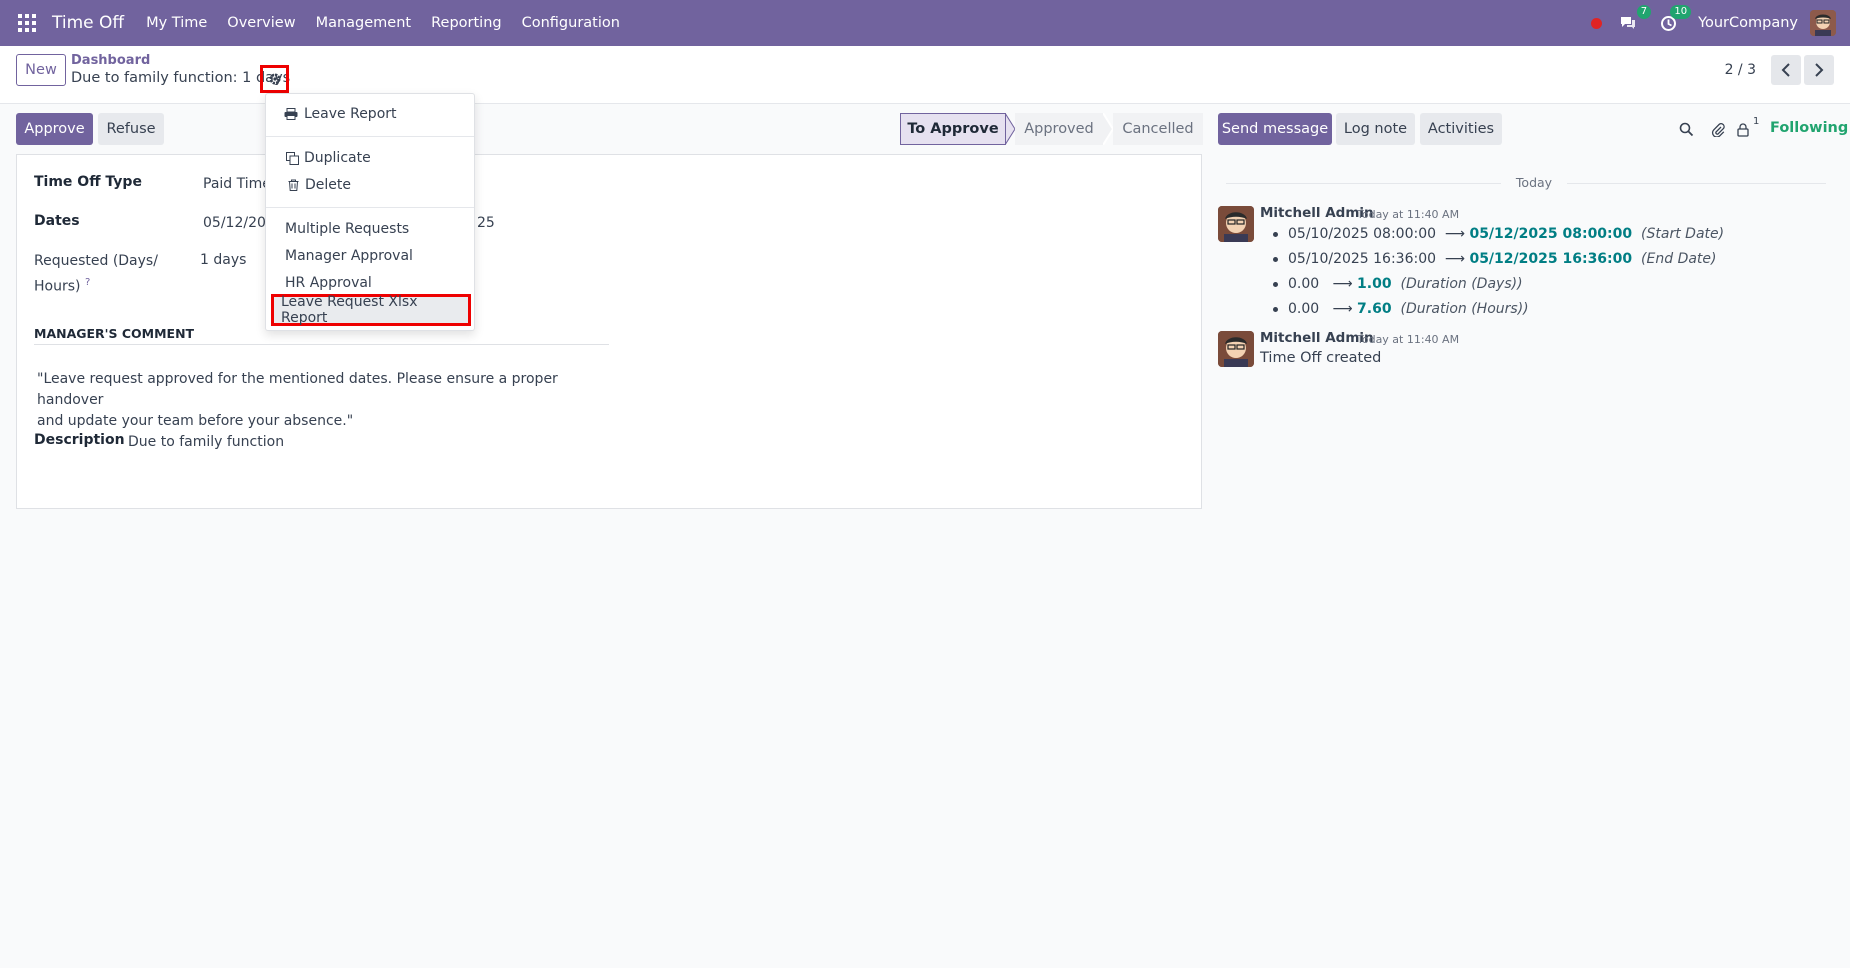  What do you see at coordinates (237, 184) in the screenshot?
I see `time-off-type-field: Paid Time` at bounding box center [237, 184].